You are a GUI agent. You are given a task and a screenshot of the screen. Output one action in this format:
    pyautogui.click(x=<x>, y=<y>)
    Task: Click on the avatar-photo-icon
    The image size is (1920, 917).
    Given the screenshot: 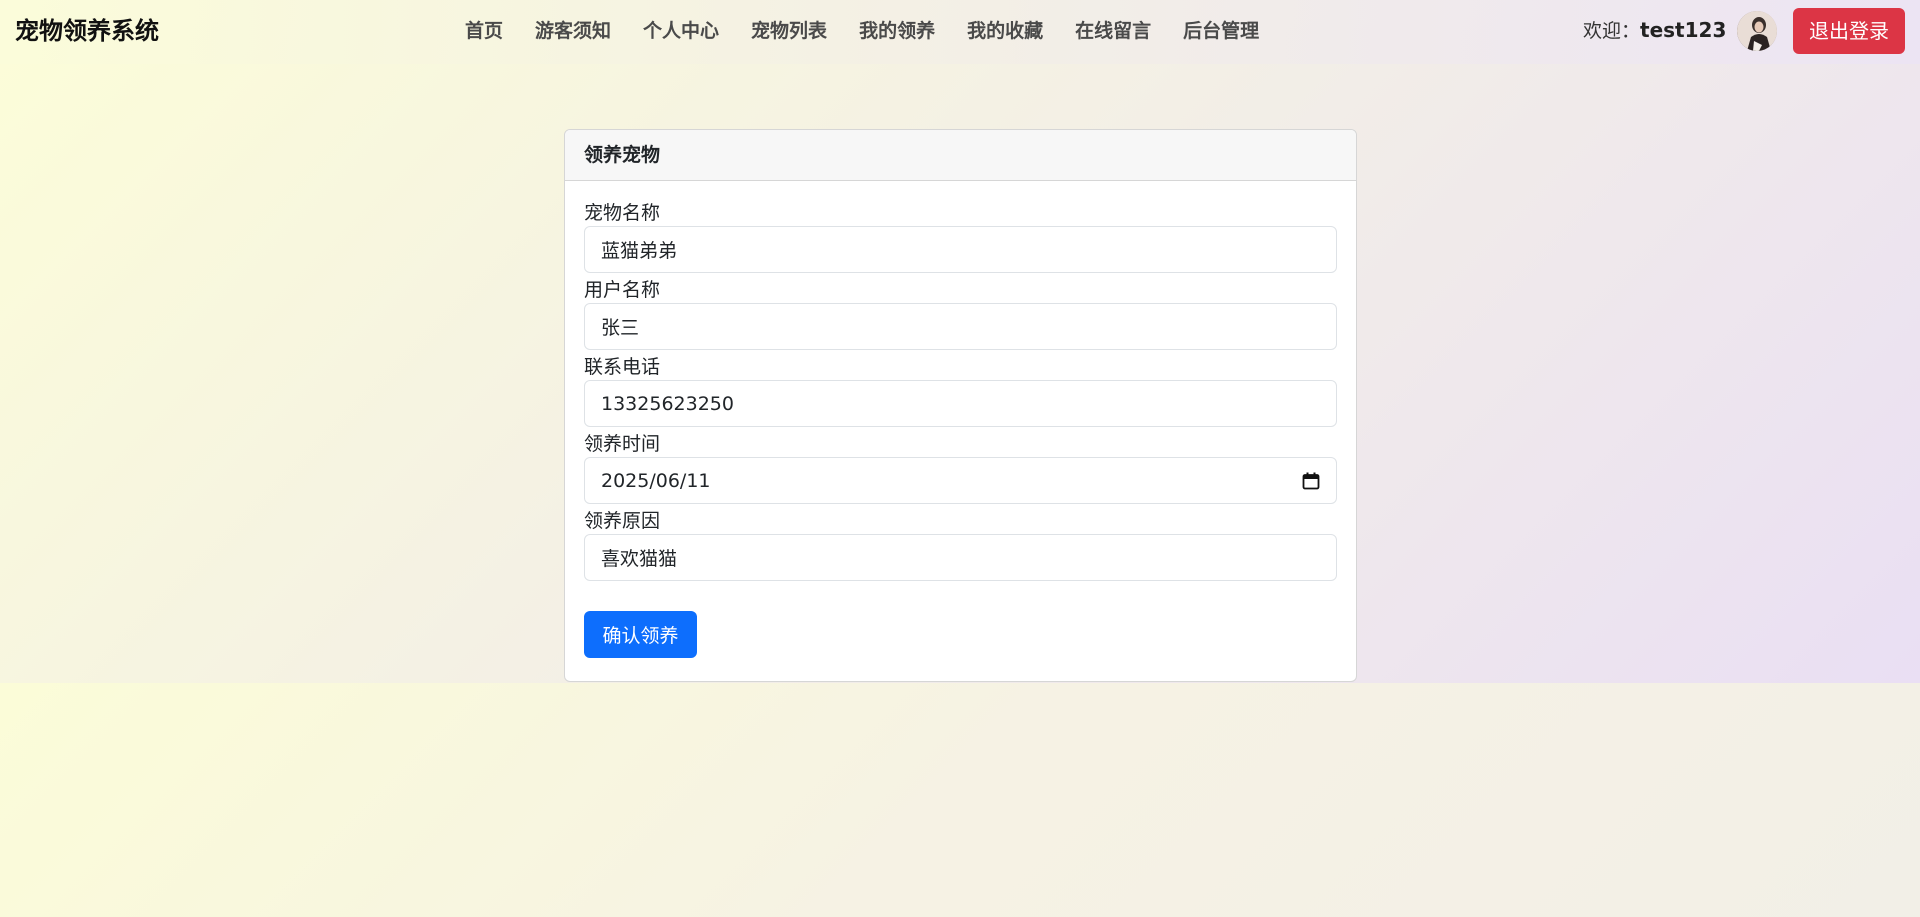 What is the action you would take?
    pyautogui.click(x=1757, y=31)
    